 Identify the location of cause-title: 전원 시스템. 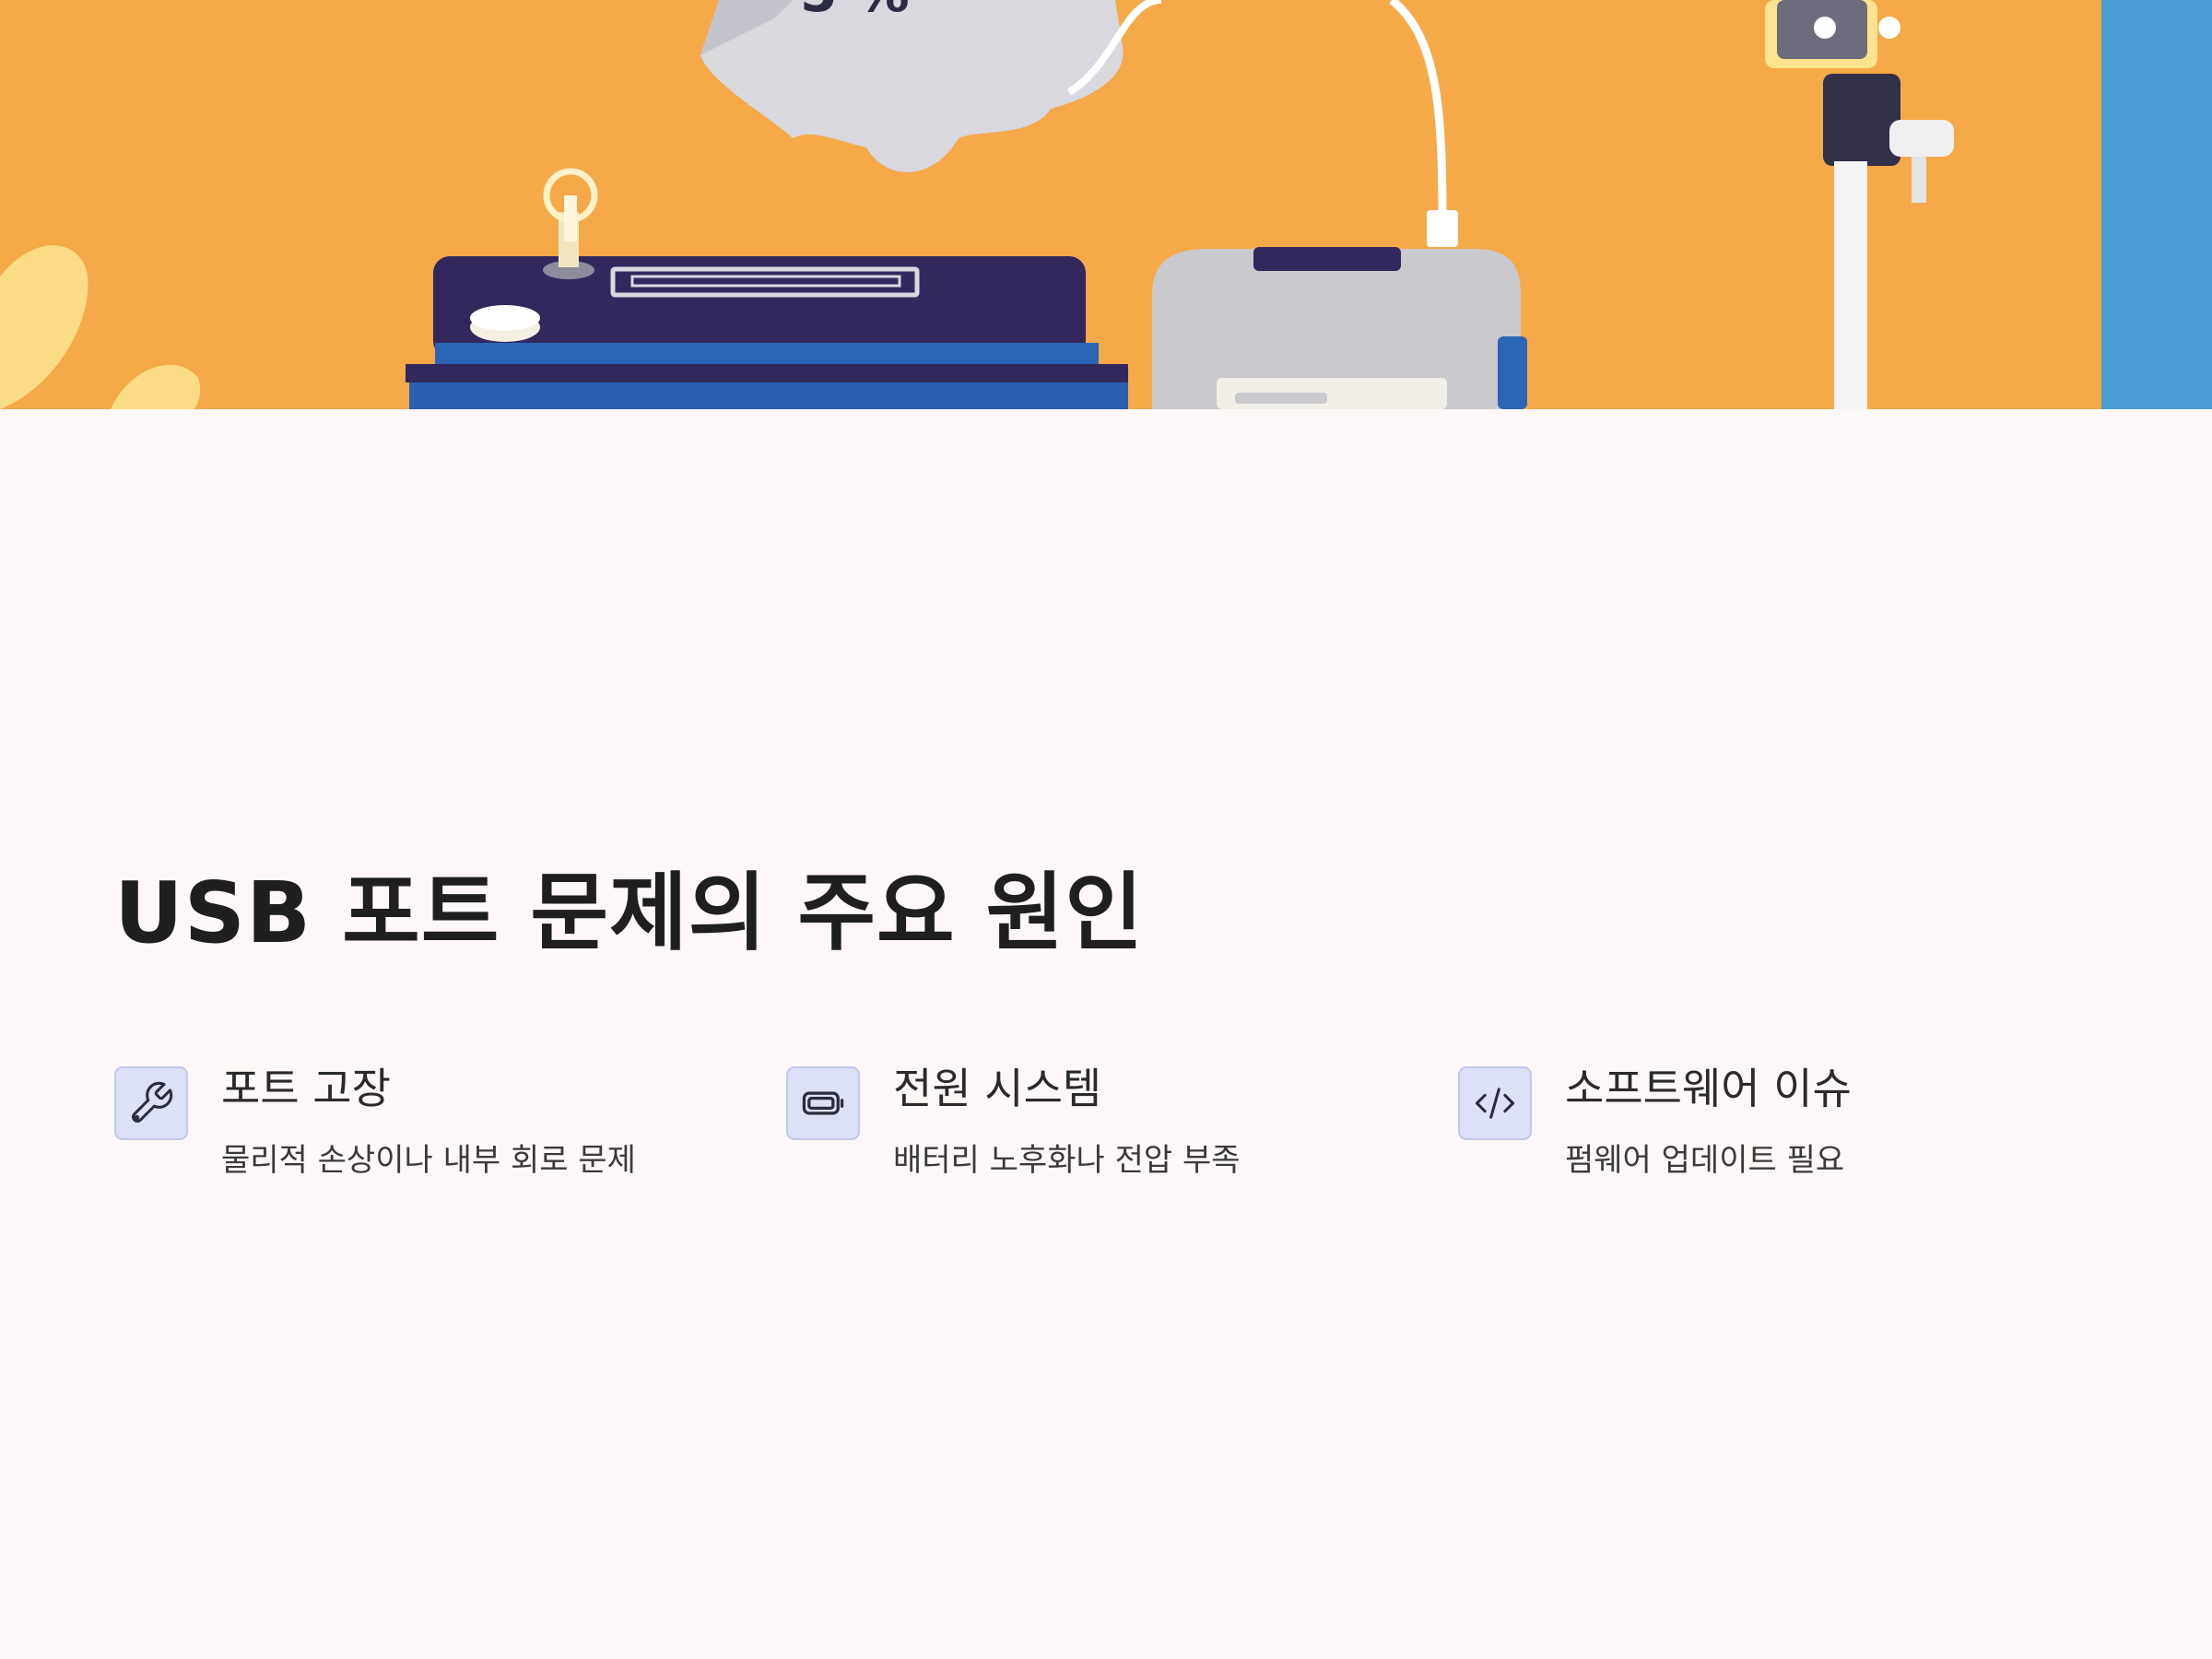
(997, 1088).